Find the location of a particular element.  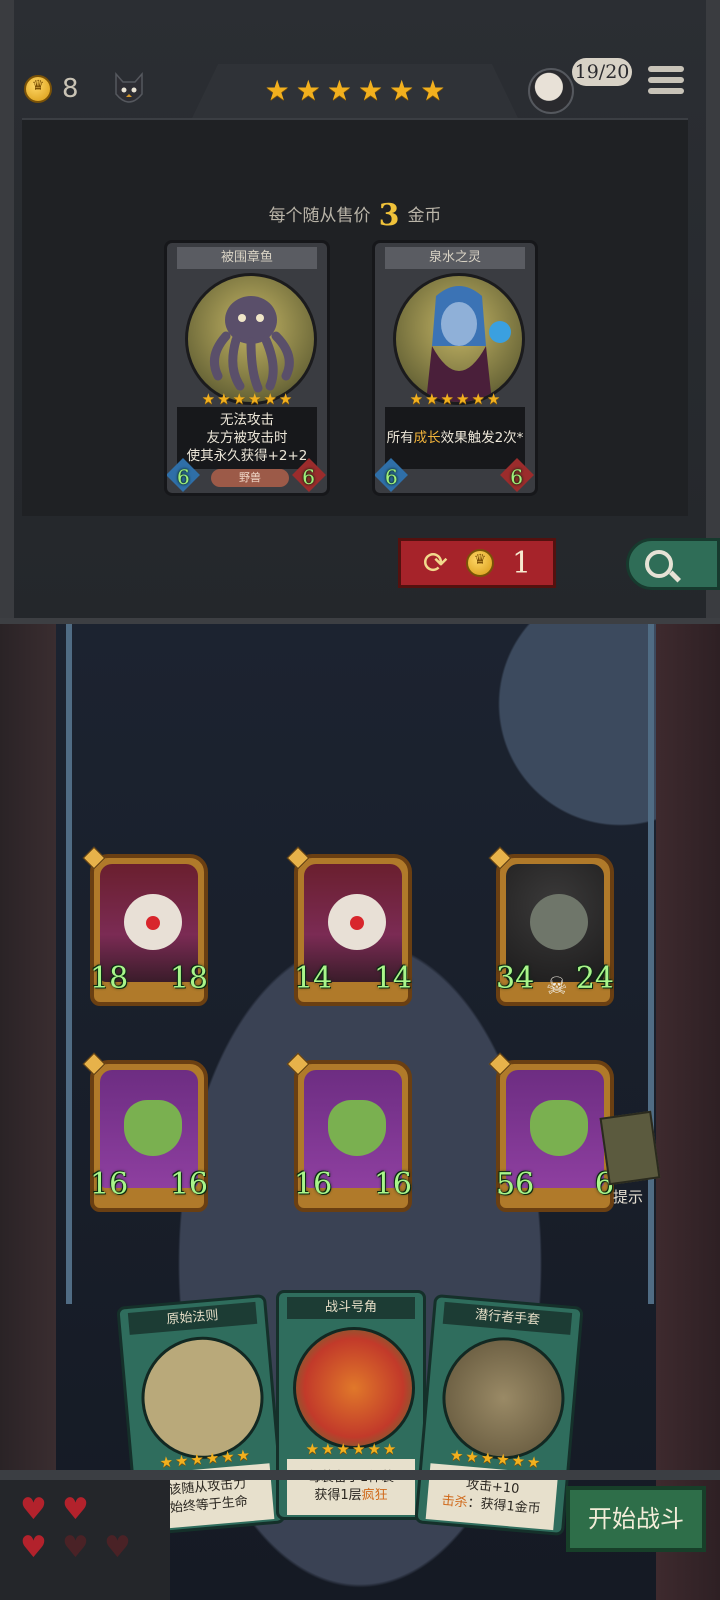

card-desc-keyword: 疯狂 is located at coordinates (374, 1495).